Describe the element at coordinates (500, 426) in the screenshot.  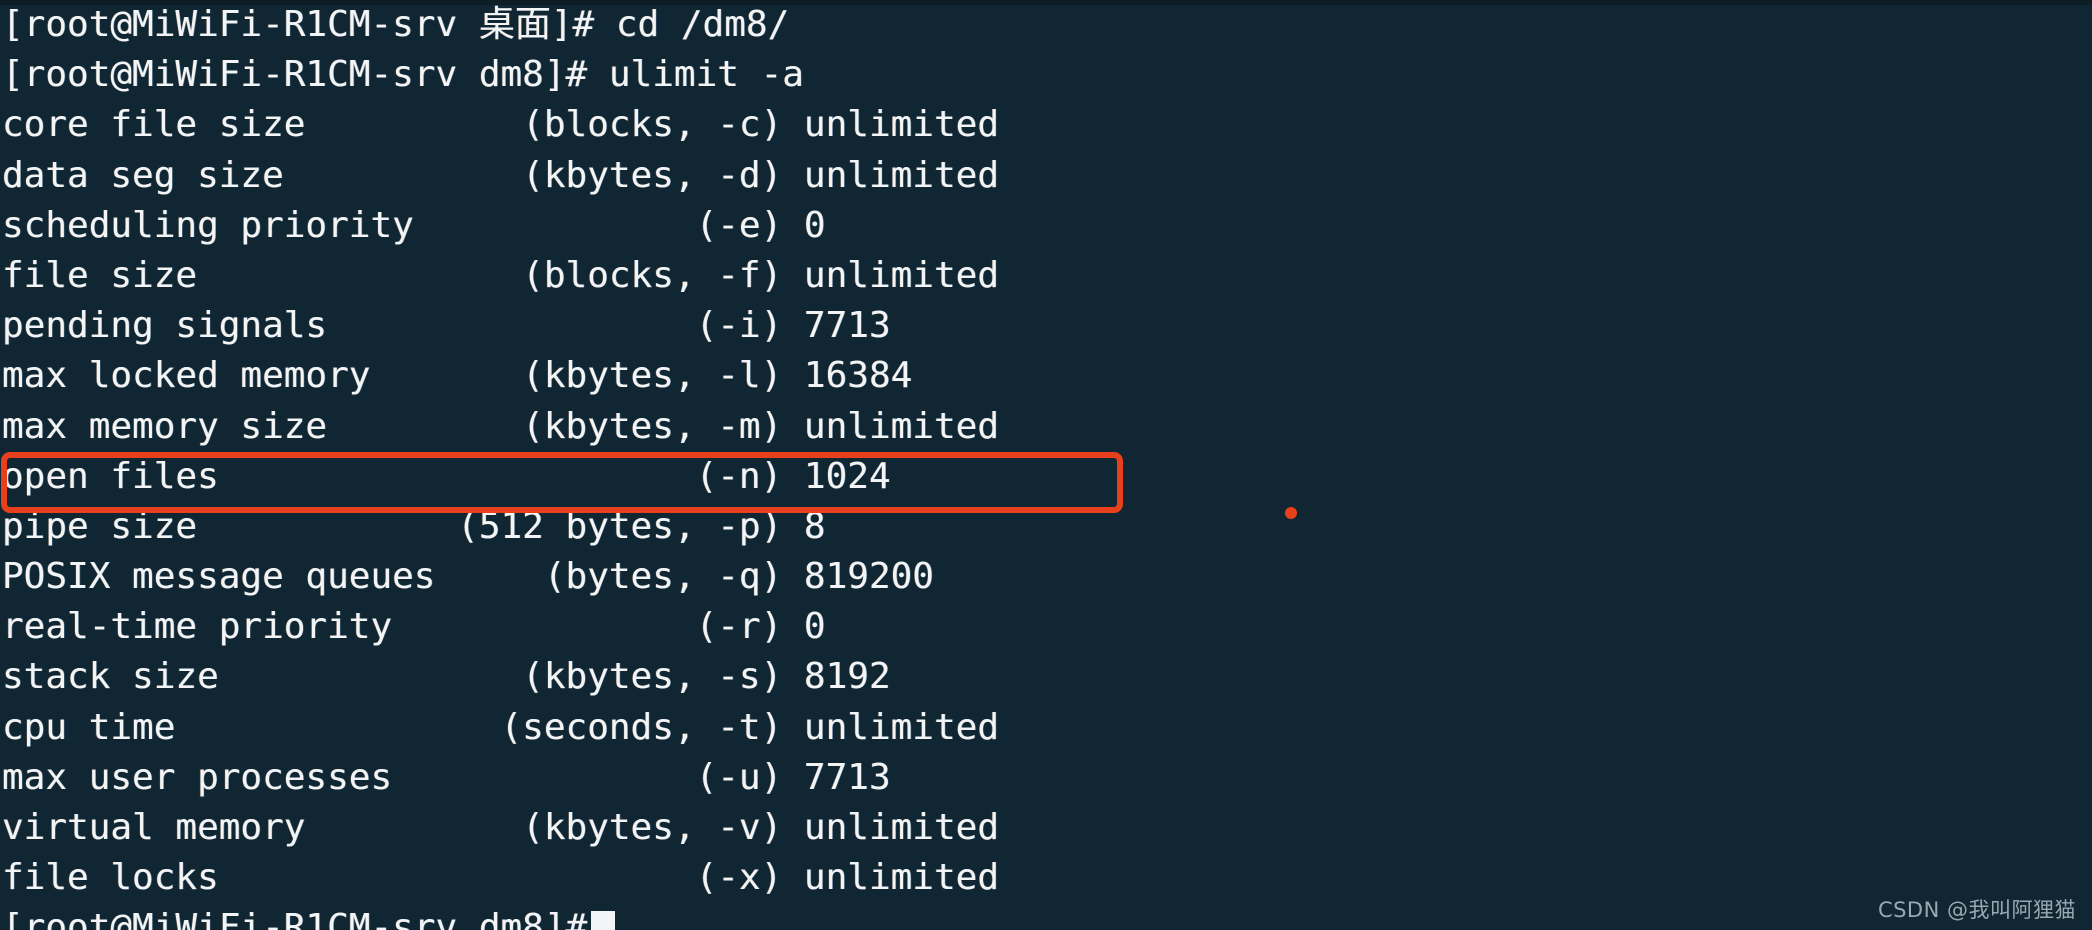
I see `ulimit-row-max-memory-size: max memory size (kbytes, -m) unlimited` at that location.